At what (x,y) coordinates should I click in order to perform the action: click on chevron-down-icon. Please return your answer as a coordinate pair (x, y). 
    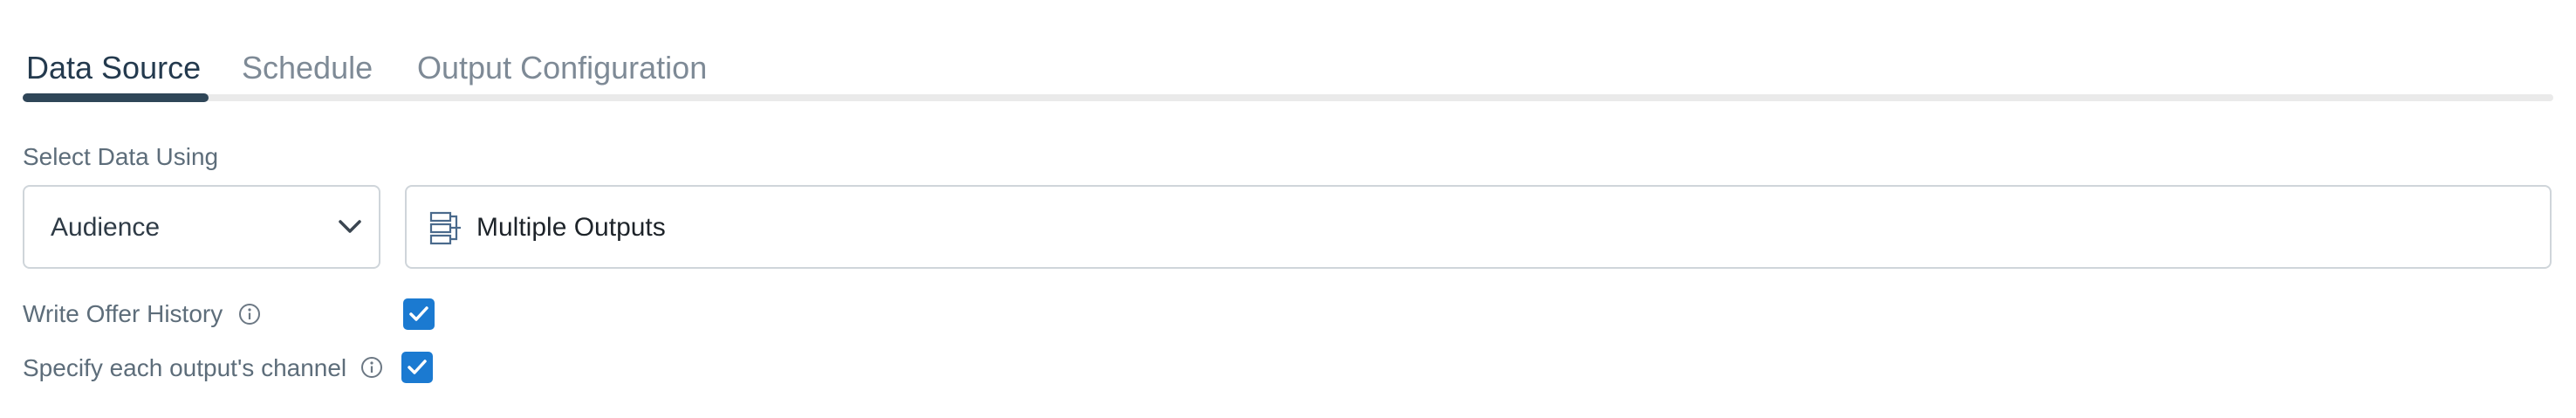
    Looking at the image, I should click on (350, 226).